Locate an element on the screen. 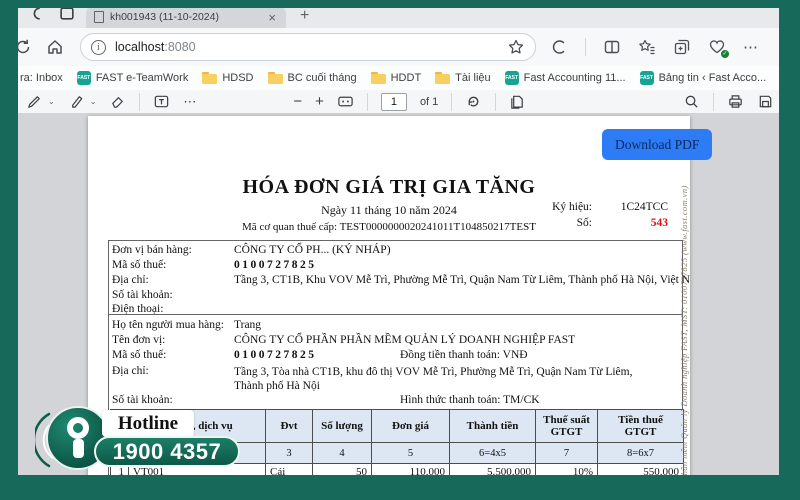 The width and height of the screenshot is (800, 500). buyer-name-label: Họ tên người mua hàng: is located at coordinates (168, 325).